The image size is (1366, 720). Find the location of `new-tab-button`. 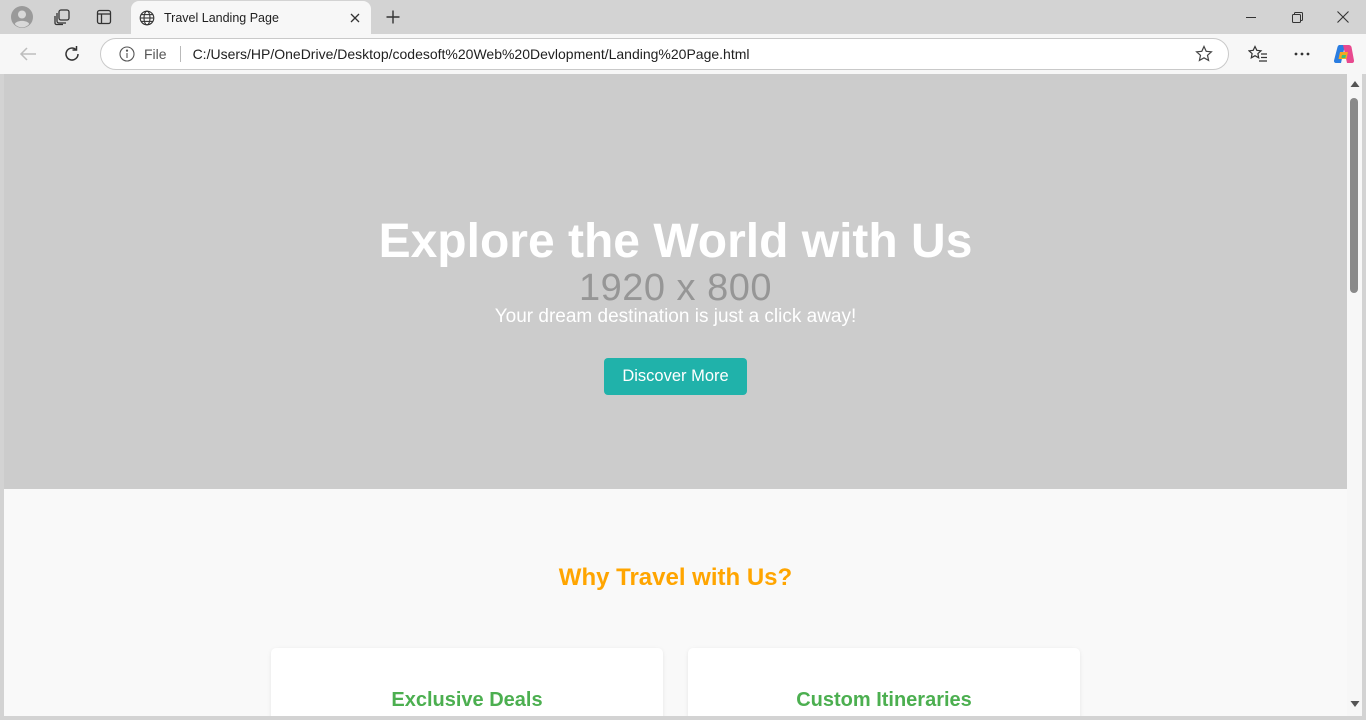

new-tab-button is located at coordinates (393, 17).